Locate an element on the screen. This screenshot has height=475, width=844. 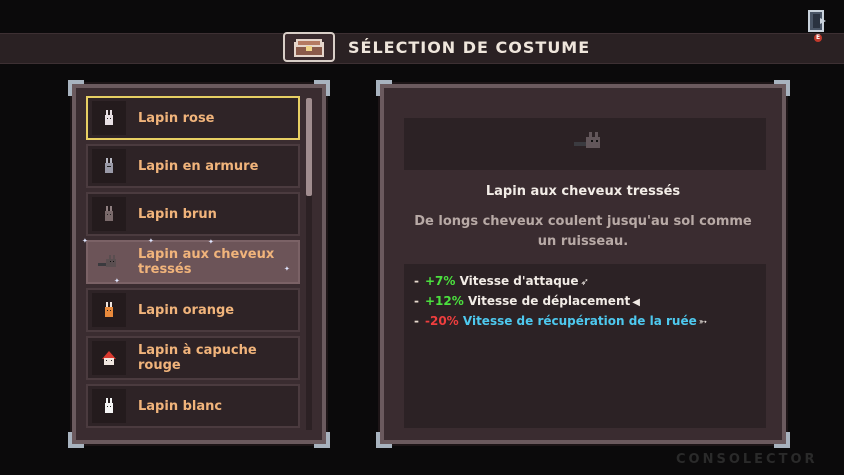
chest-icon is located at coordinates (309, 47).